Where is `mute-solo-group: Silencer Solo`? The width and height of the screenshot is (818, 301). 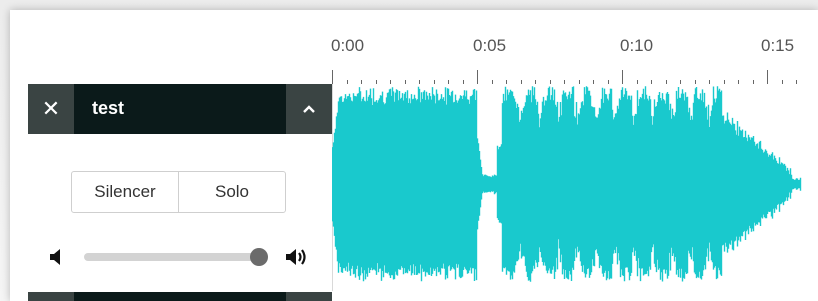 mute-solo-group: Silencer Solo is located at coordinates (178, 192).